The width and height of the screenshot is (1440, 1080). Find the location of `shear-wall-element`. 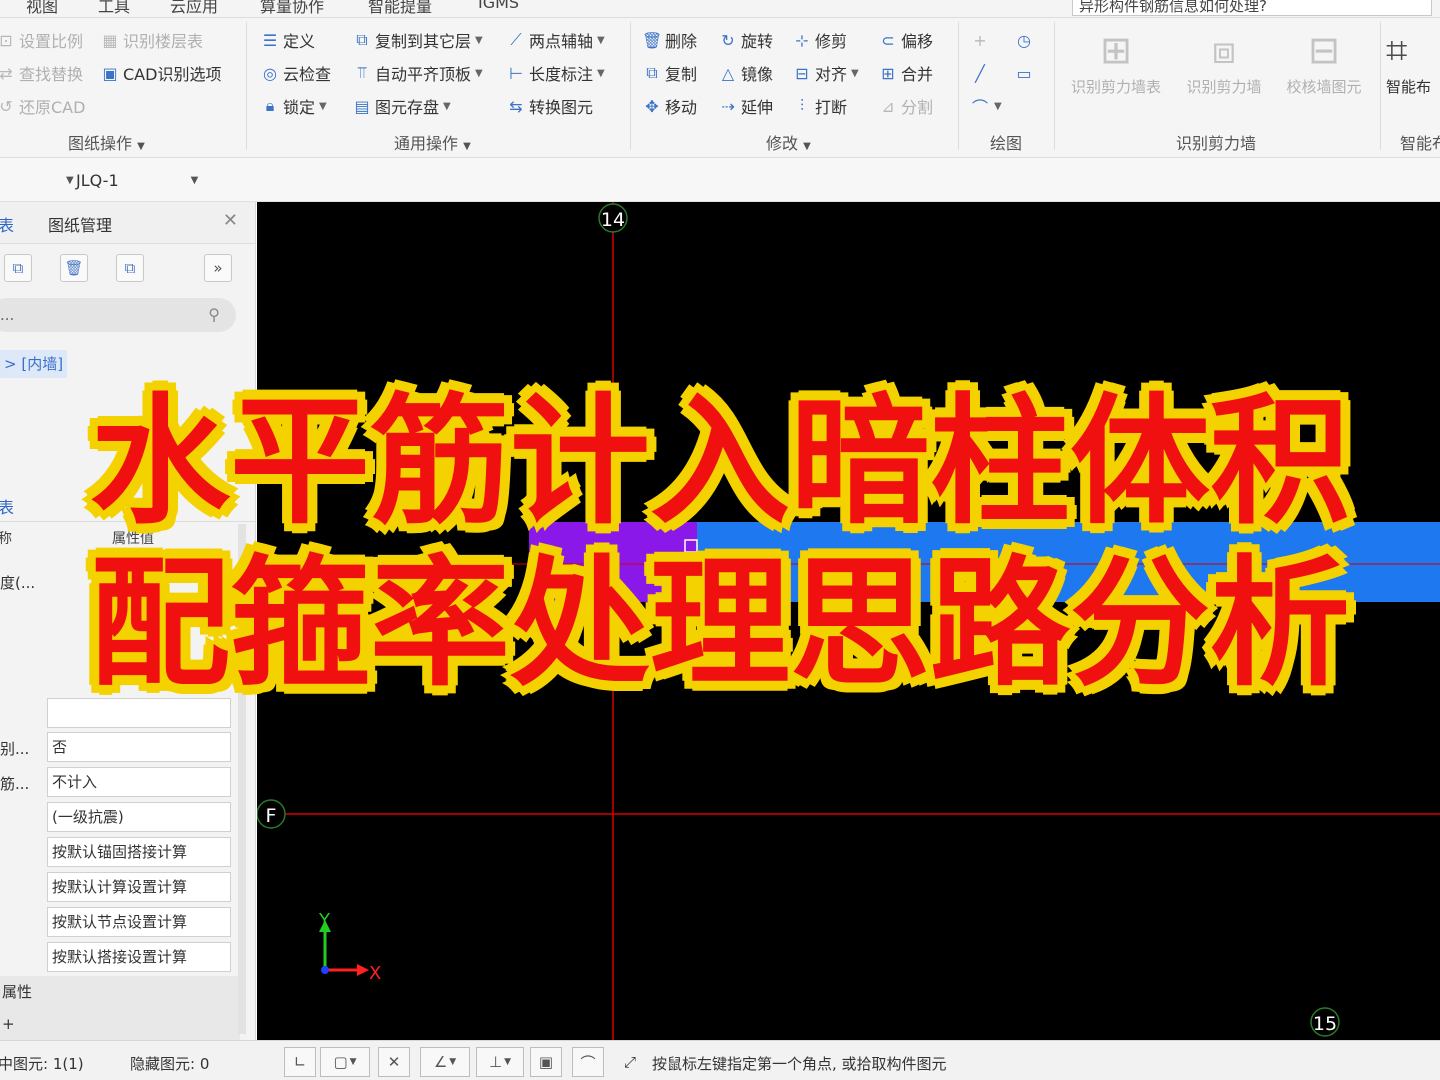

shear-wall-element is located at coordinates (1026, 562).